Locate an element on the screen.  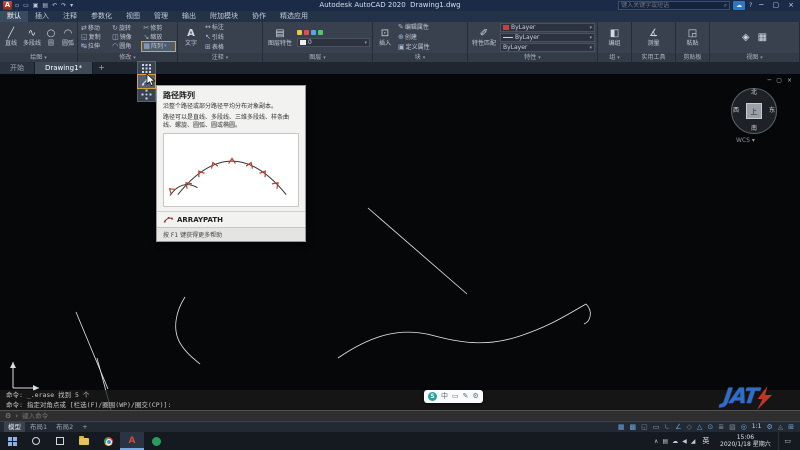
viewcube-north: 北 is located at coordinates (754, 93).